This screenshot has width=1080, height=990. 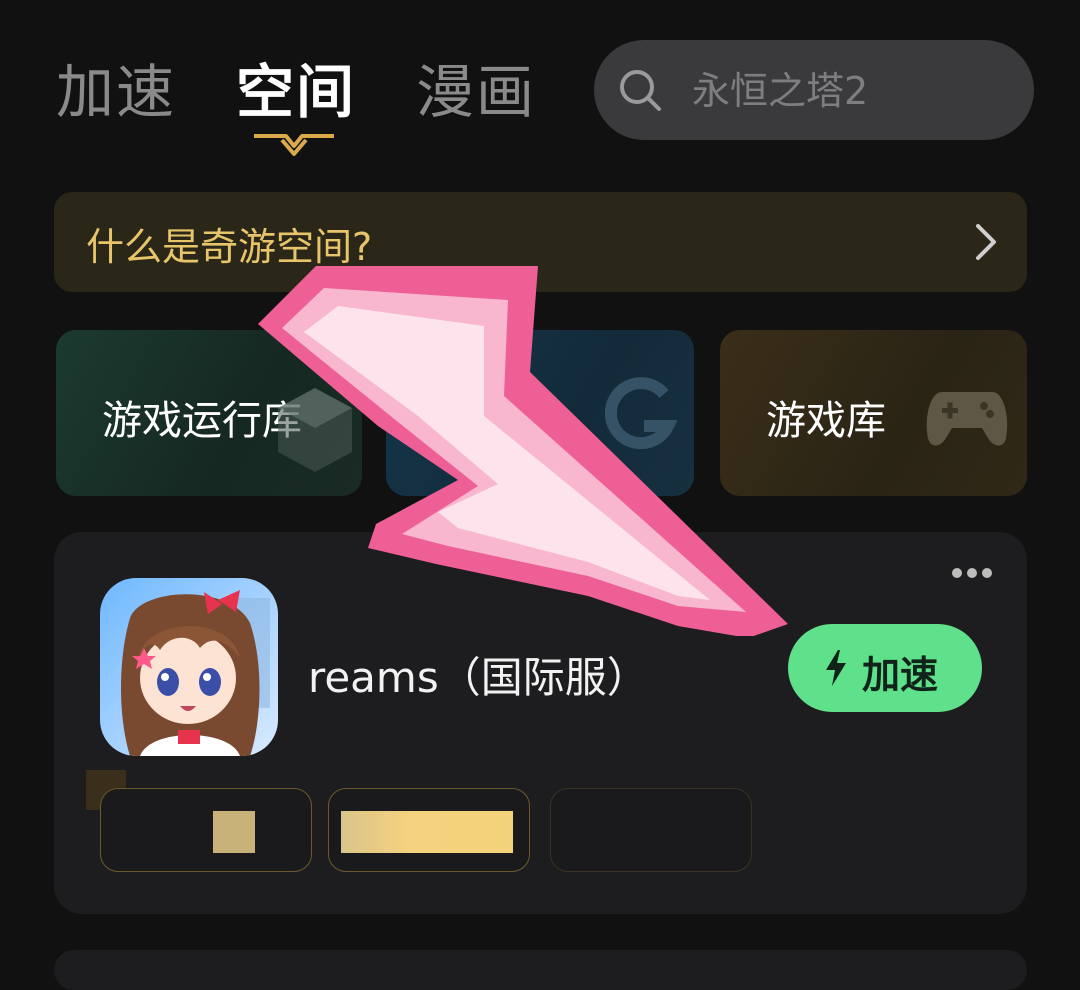 I want to click on tab-comics: 漫画, so click(x=476, y=92).